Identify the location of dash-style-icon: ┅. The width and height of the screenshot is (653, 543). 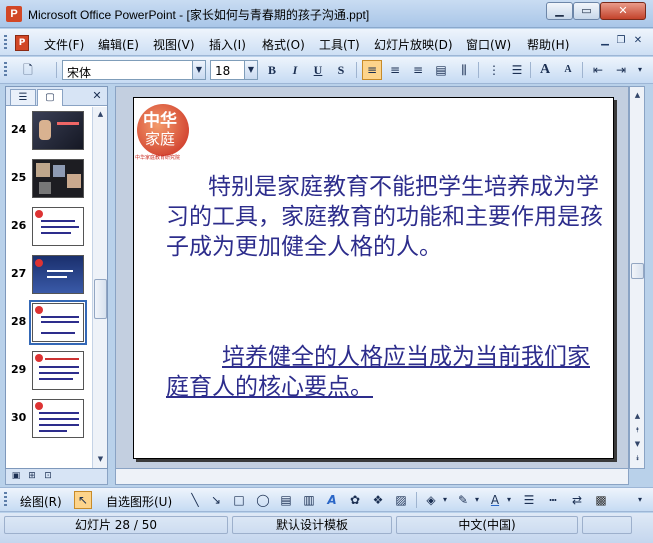
(553, 500).